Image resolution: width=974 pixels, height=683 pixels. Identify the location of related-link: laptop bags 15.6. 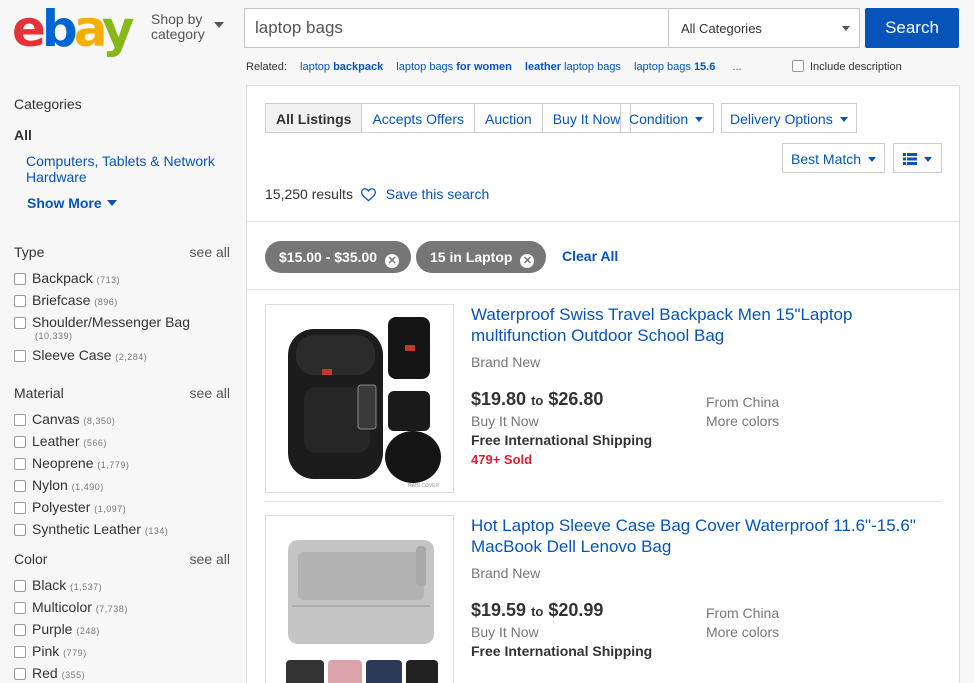
(674, 67).